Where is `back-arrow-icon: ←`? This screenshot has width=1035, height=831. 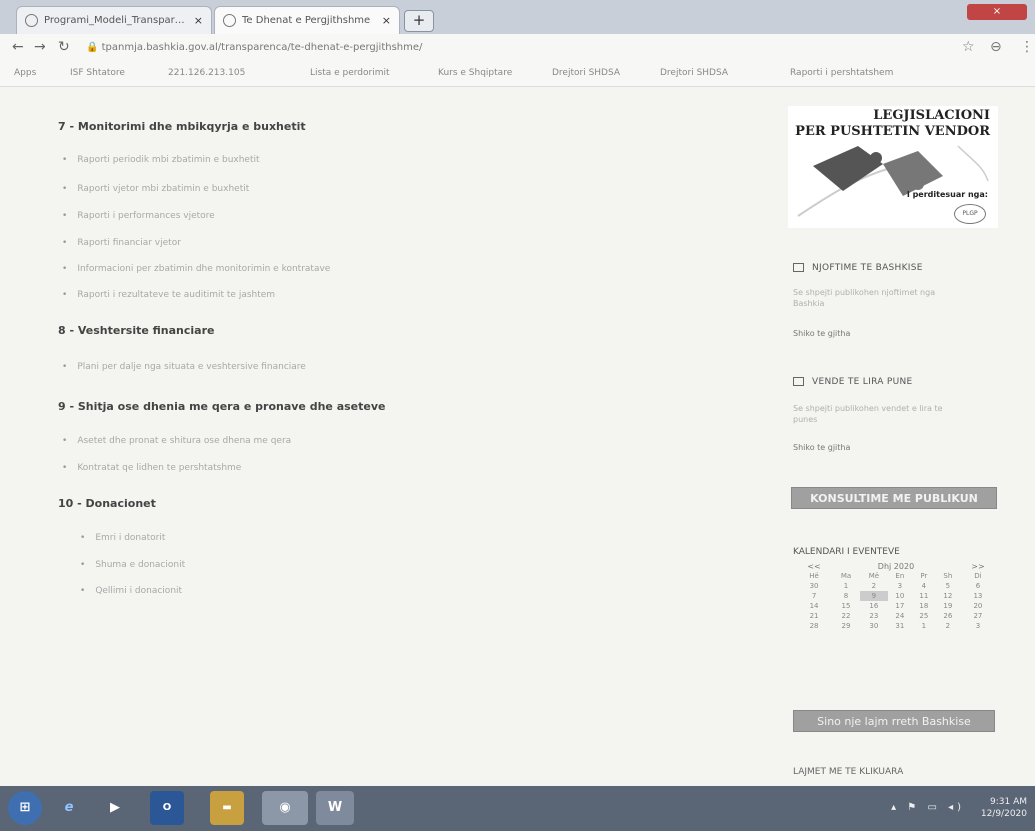 back-arrow-icon: ← is located at coordinates (18, 47).